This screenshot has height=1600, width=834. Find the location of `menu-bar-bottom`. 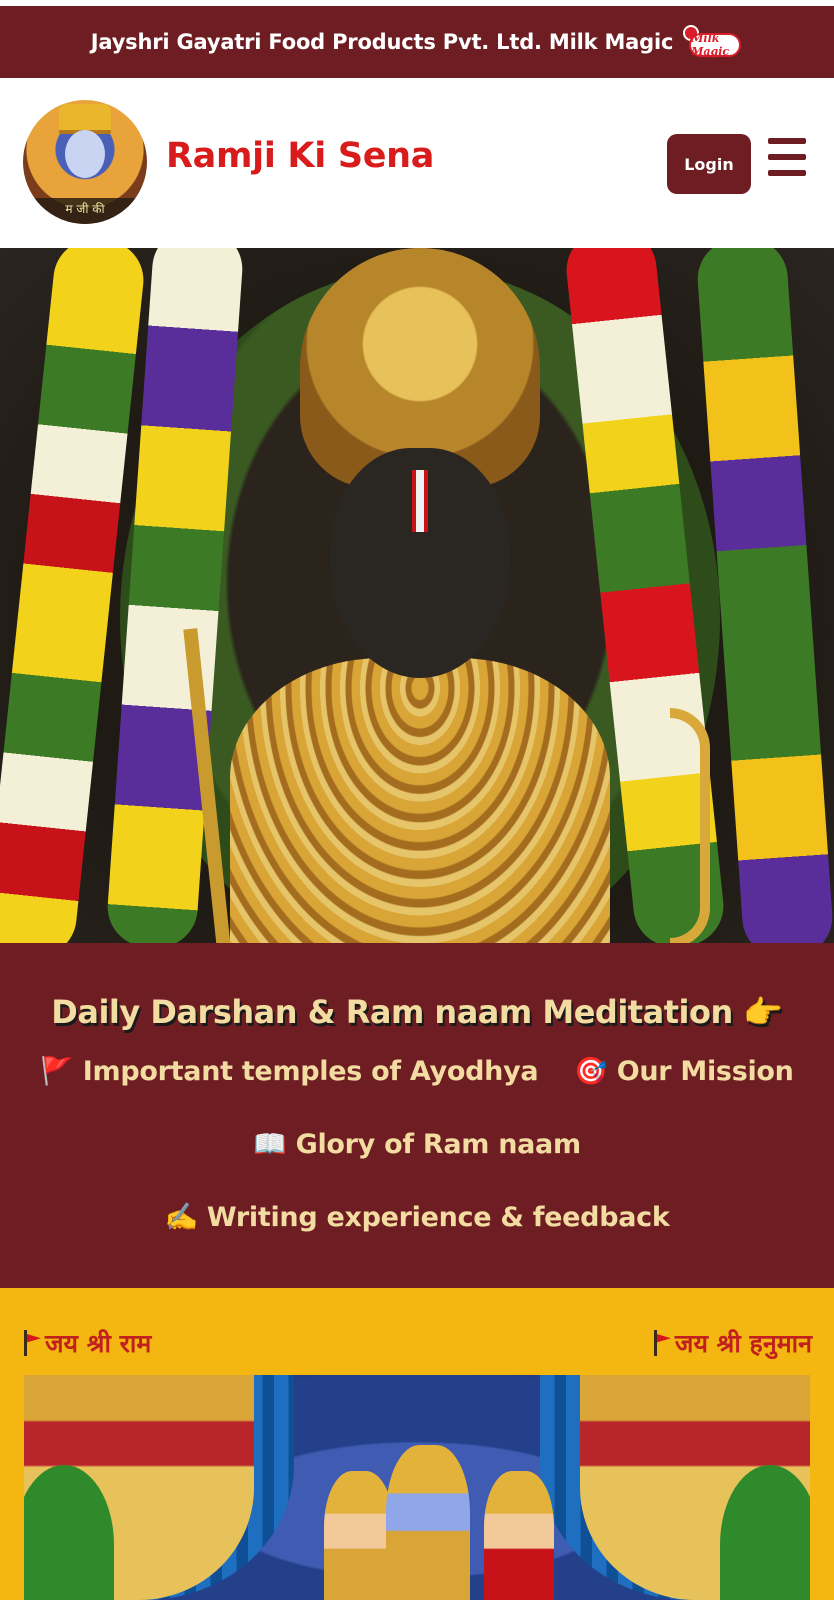

menu-bar-bottom is located at coordinates (787, 173).